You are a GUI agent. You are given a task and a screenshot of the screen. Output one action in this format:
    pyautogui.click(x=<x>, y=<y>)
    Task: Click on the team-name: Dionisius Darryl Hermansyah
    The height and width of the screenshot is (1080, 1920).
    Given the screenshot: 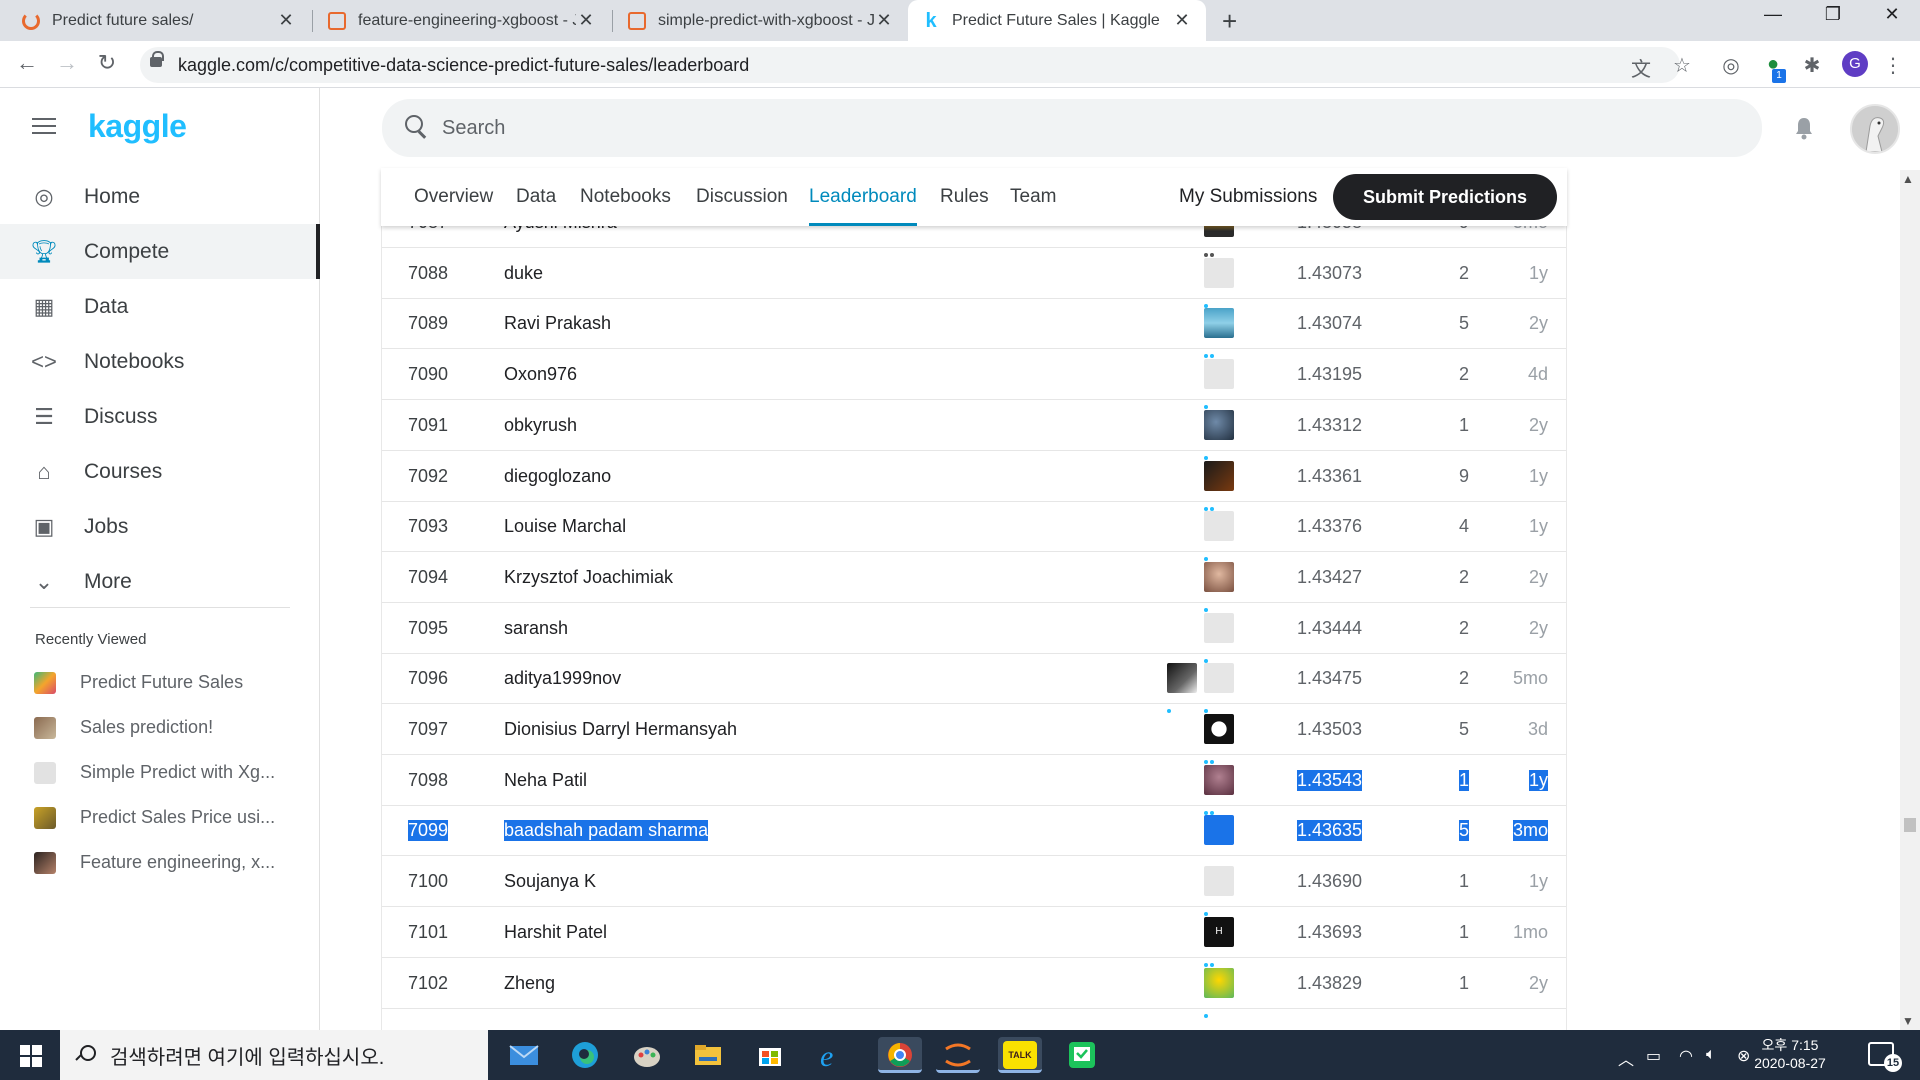 What is the action you would take?
    pyautogui.click(x=620, y=729)
    